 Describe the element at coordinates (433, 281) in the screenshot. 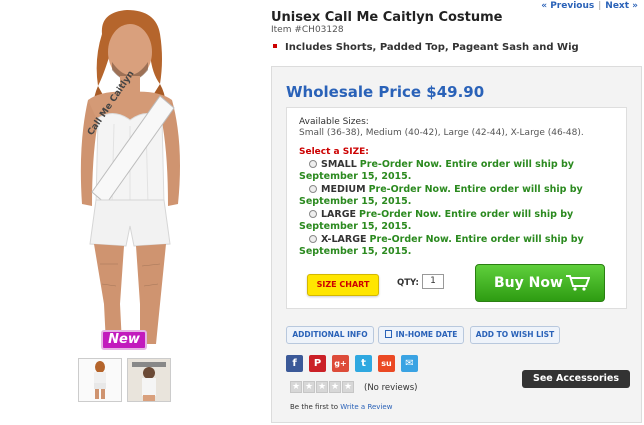

I see `qty-input: 1` at that location.